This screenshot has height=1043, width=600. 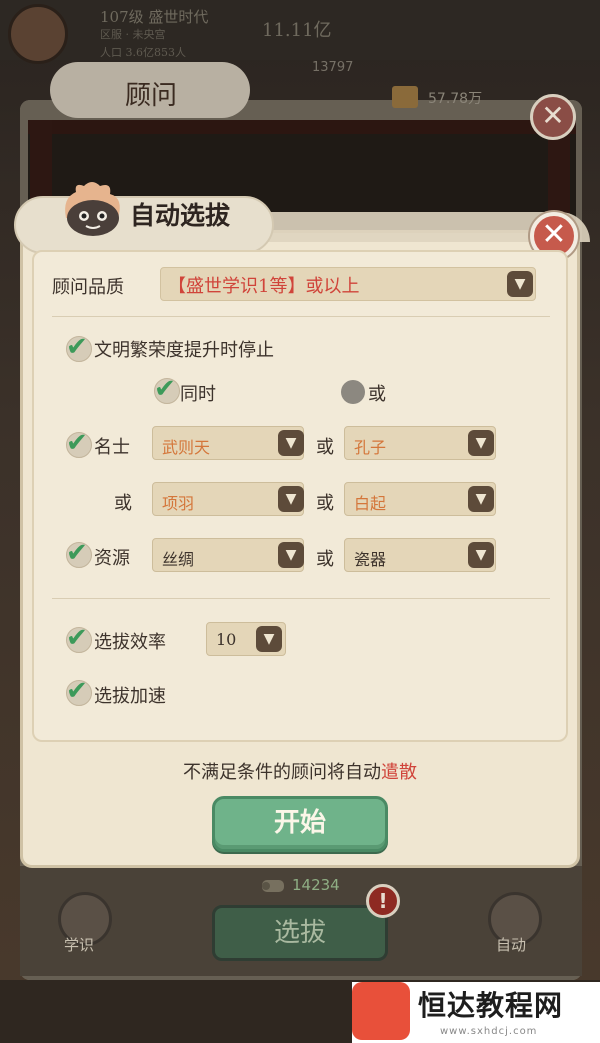 I want to click on select-button: 选拔, so click(x=300, y=933).